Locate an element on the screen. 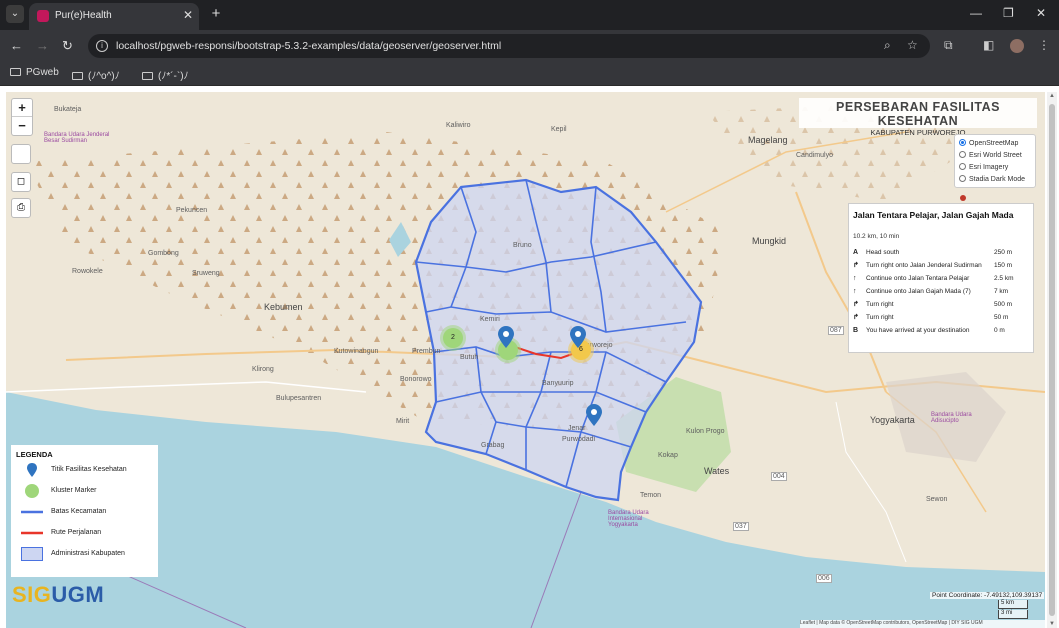 Image resolution: width=1059 pixels, height=628 pixels. route-step: ↱ Turn right 500 m is located at coordinates (941, 304).